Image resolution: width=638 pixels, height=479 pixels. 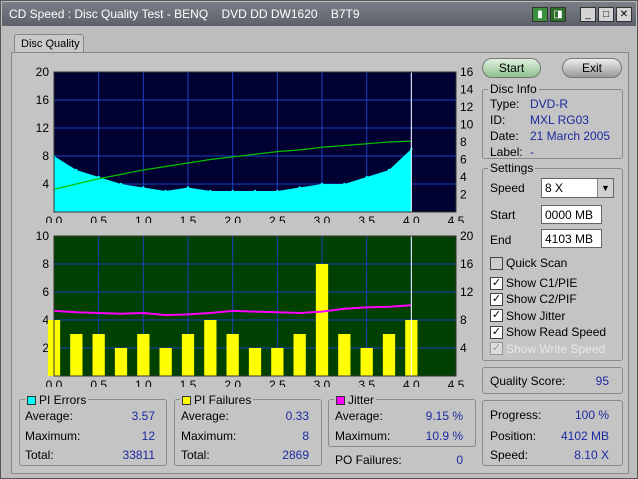 I want to click on y-tick-label: 4, so click(x=45, y=184).